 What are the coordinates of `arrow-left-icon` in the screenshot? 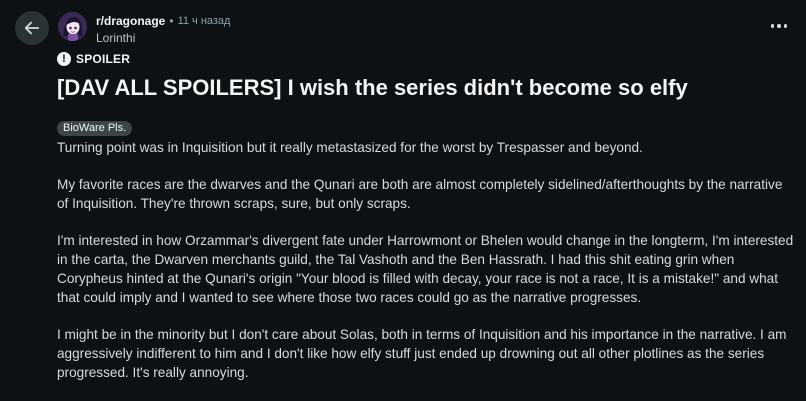 It's located at (32, 28).